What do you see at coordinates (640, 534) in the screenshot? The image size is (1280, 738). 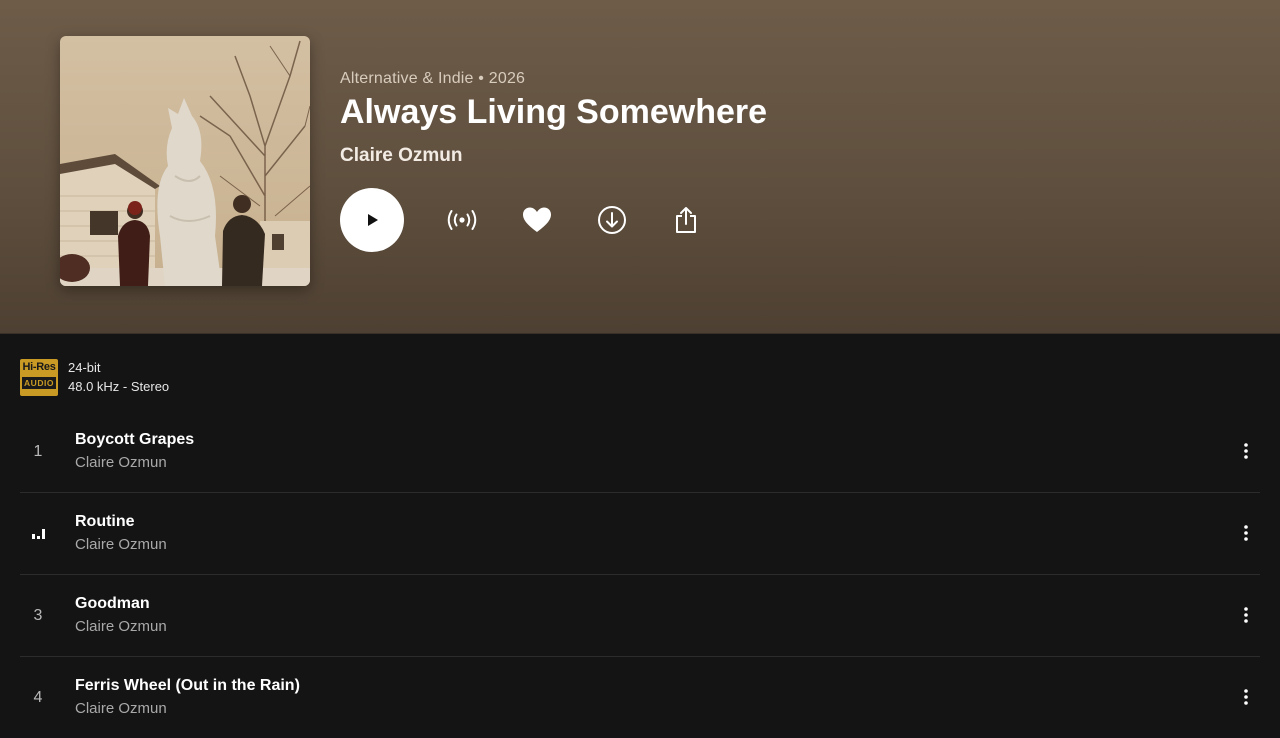 I see `track-row-playing: Routine Claire Ozmun` at bounding box center [640, 534].